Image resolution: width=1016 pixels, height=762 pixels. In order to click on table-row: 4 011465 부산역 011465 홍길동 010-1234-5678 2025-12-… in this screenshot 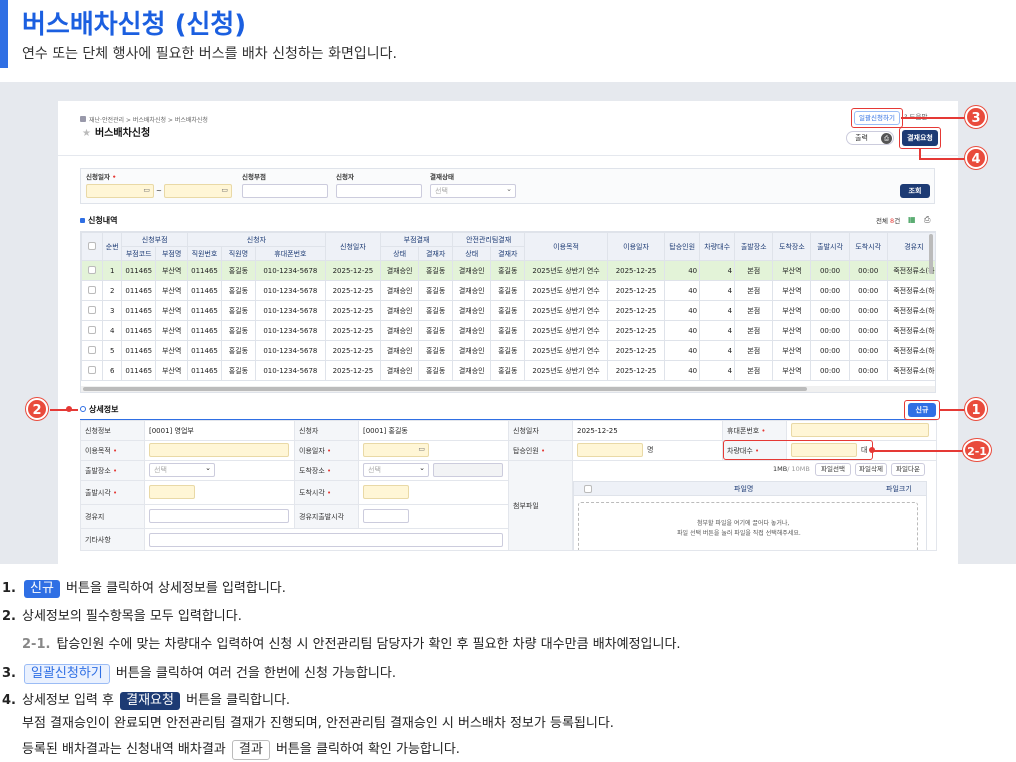, I will do `click(508, 330)`.